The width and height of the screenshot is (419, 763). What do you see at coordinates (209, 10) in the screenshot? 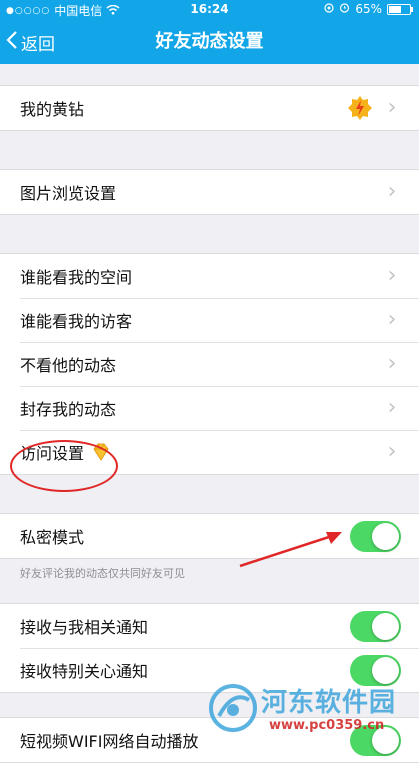
I see `status-bar: ●○○○○ 中国电信 16:24 65%` at bounding box center [209, 10].